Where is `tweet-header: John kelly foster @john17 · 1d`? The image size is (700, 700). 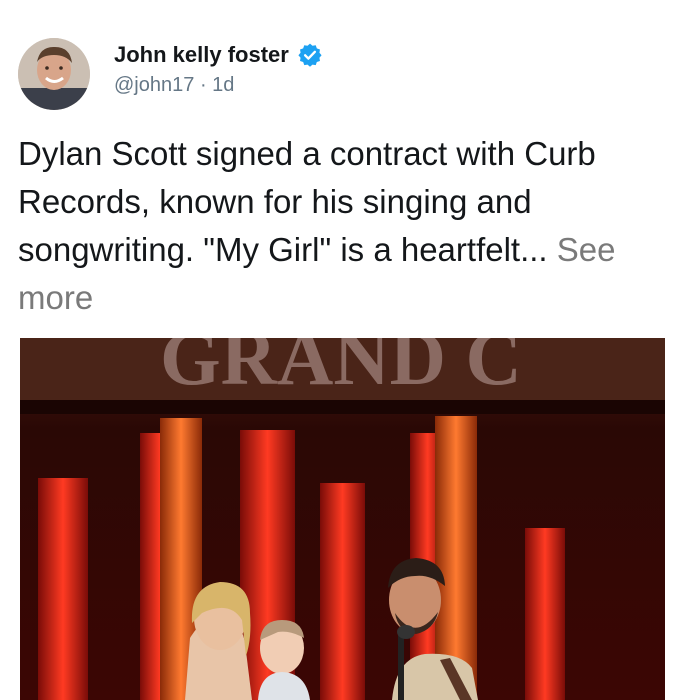
tweet-header: John kelly foster @john17 · 1d is located at coordinates (348, 73).